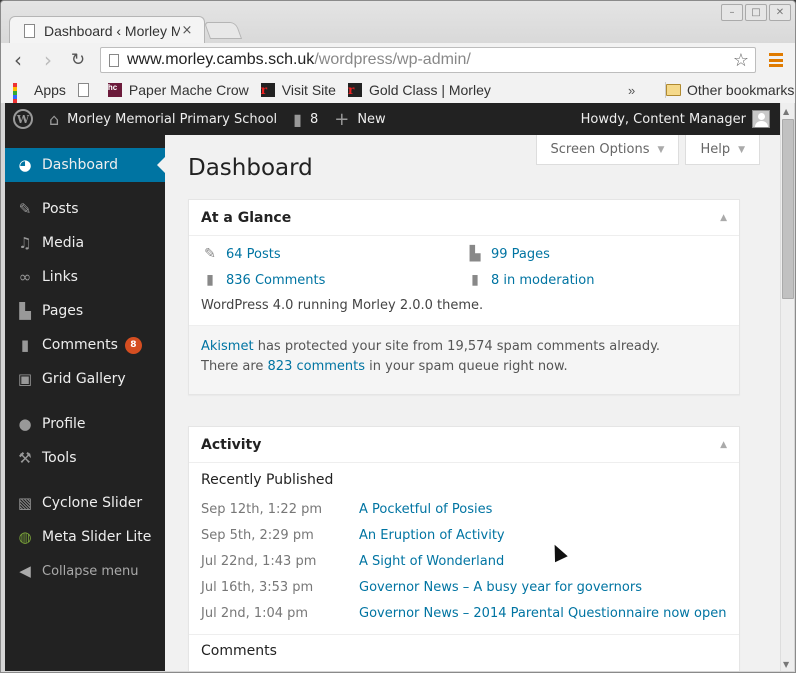  What do you see at coordinates (80, 345) in the screenshot?
I see `sidebar-item-label: Comments` at bounding box center [80, 345].